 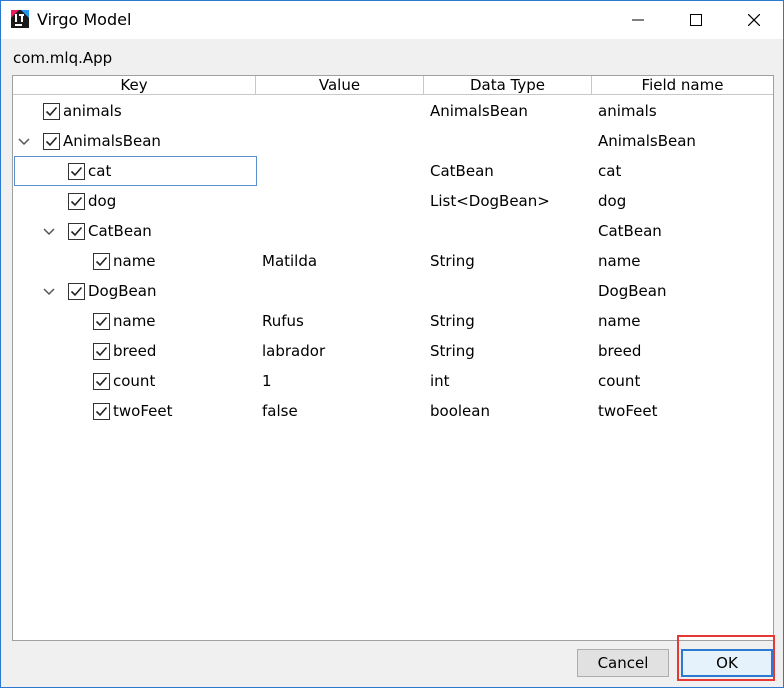 I want to click on close-button, so click(x=754, y=20).